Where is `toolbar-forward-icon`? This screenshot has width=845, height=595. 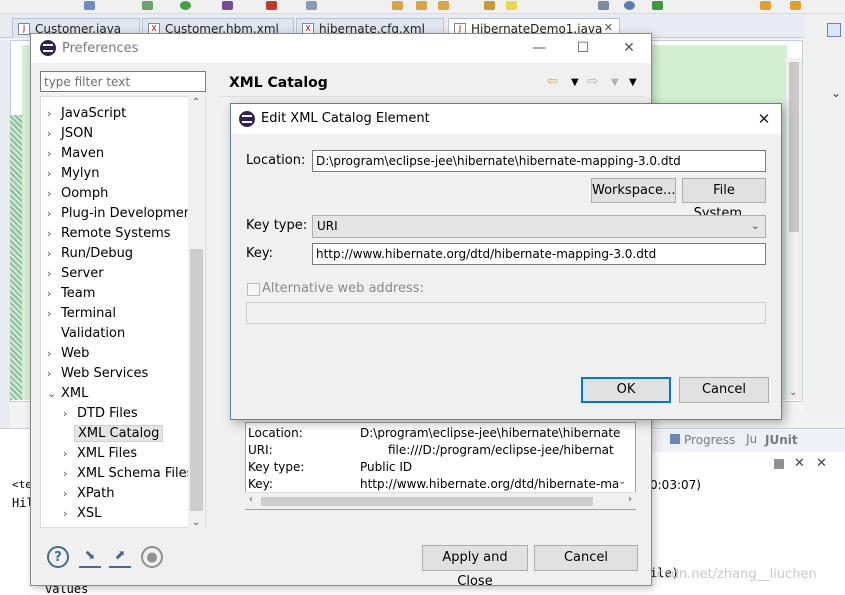
toolbar-forward-icon is located at coordinates (795, 5).